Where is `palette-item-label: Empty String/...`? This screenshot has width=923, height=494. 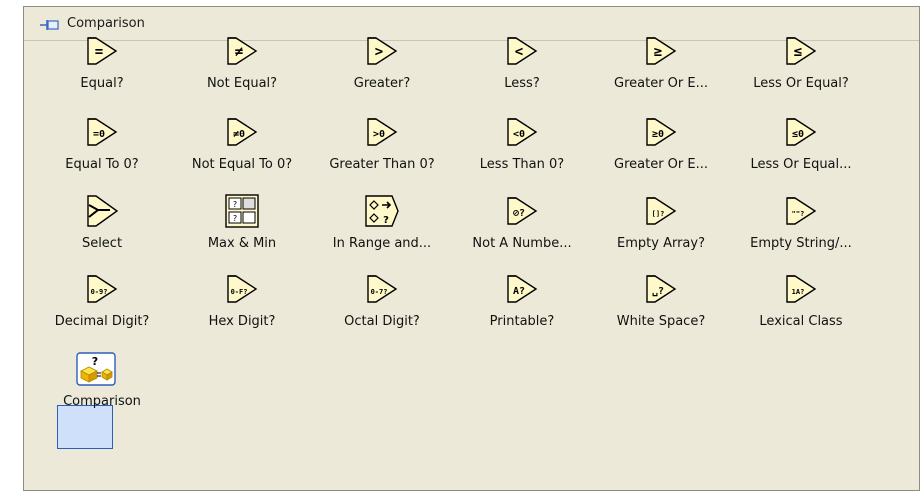 palette-item-label: Empty String/... is located at coordinates (801, 243).